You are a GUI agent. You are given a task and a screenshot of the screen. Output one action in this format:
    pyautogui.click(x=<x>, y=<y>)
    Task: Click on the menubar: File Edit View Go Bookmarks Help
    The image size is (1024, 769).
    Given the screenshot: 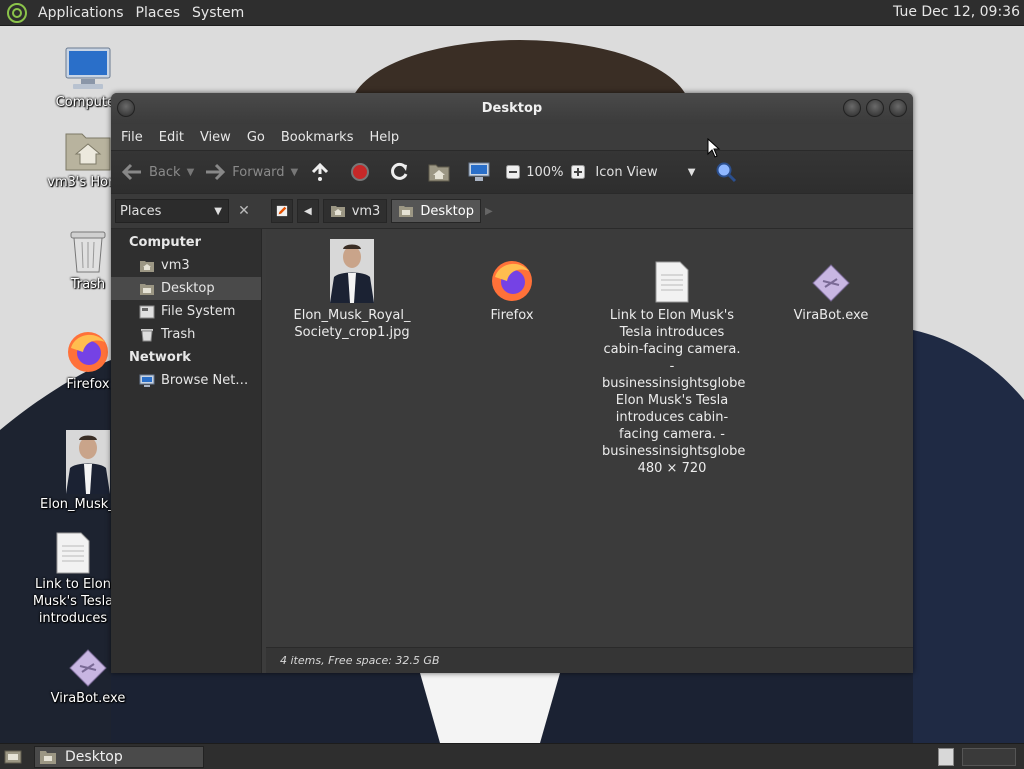 What is the action you would take?
    pyautogui.click(x=512, y=137)
    